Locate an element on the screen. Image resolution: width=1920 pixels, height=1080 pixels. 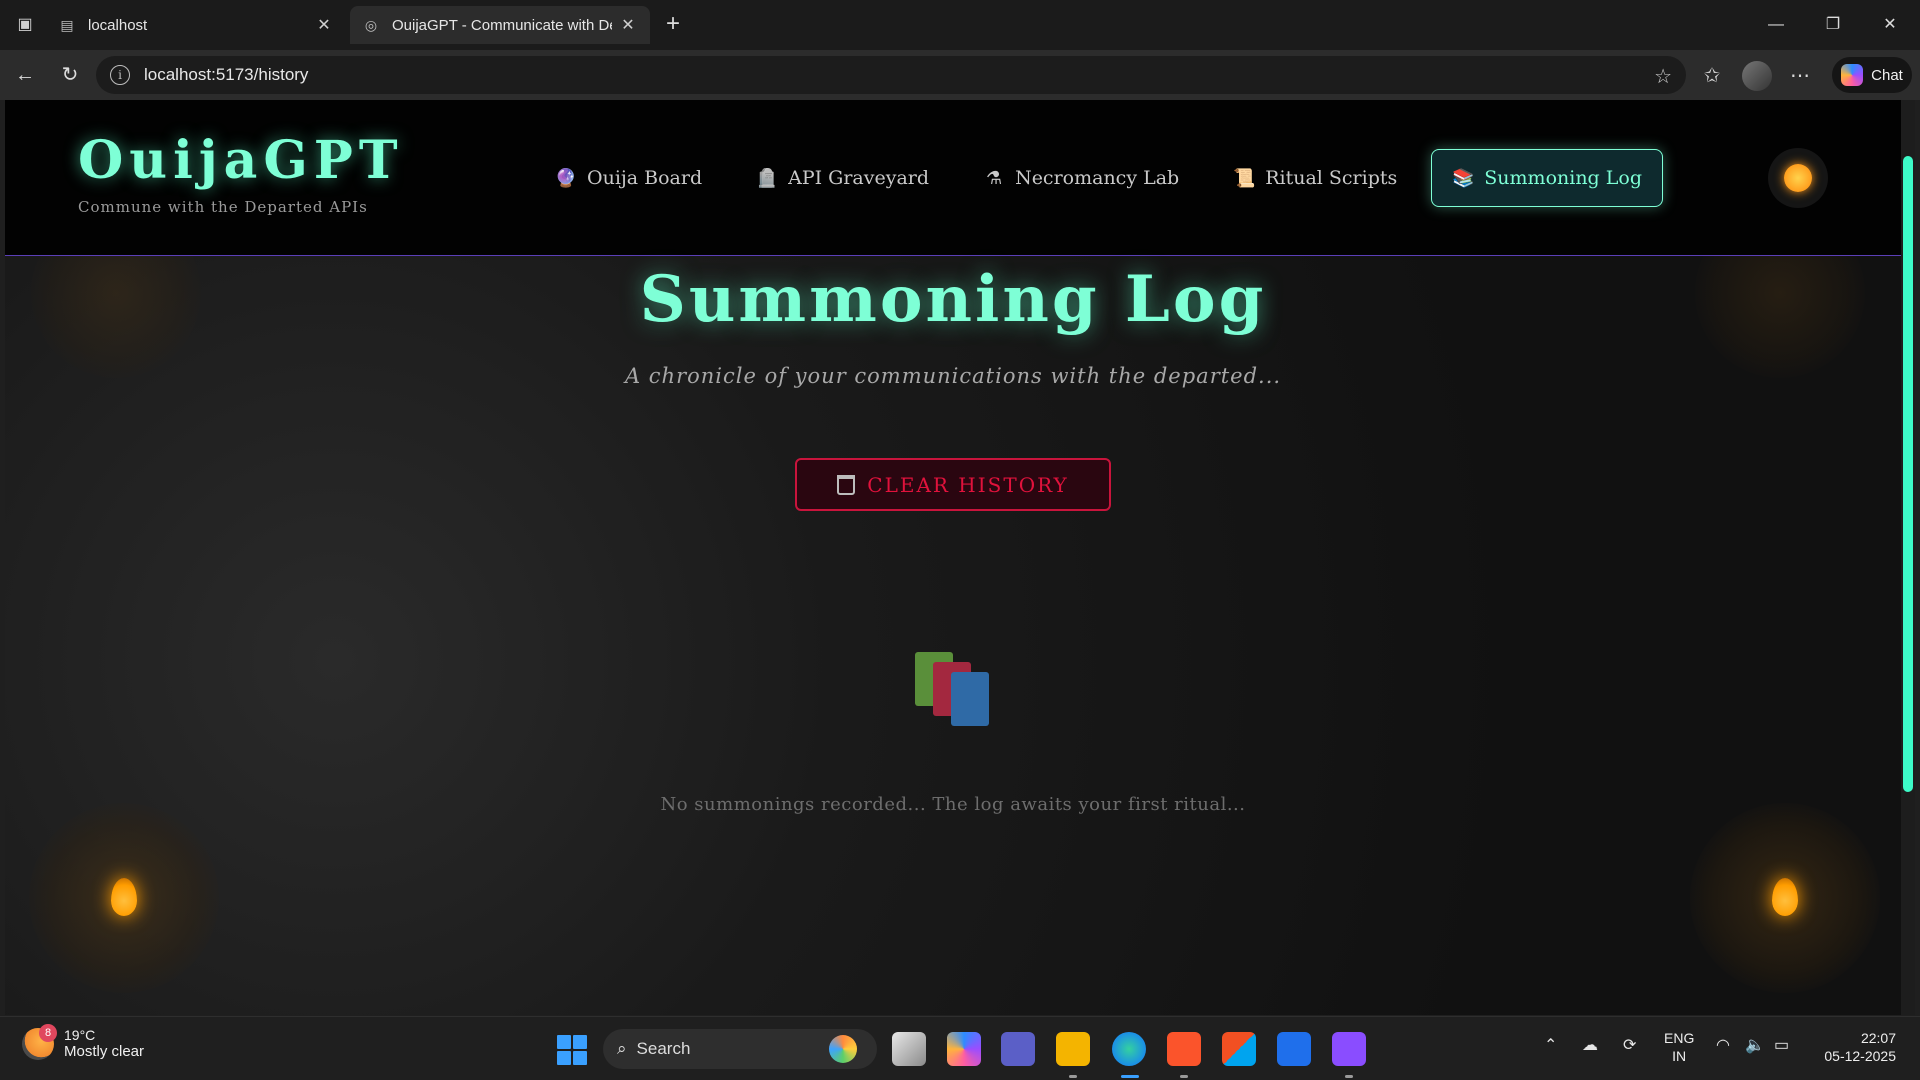
url-text: localhost:5173/history is located at coordinates (226, 74).